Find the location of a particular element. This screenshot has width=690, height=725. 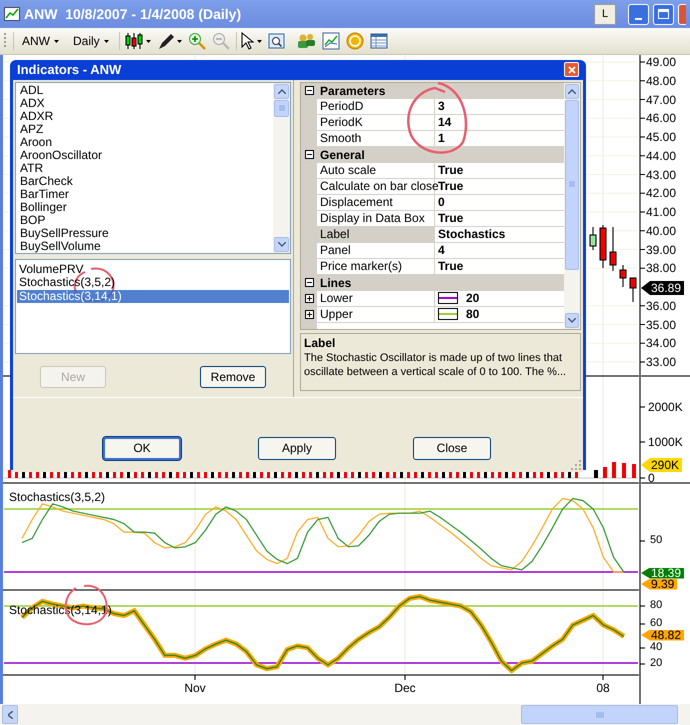

drawing-tool-button is located at coordinates (169, 41).